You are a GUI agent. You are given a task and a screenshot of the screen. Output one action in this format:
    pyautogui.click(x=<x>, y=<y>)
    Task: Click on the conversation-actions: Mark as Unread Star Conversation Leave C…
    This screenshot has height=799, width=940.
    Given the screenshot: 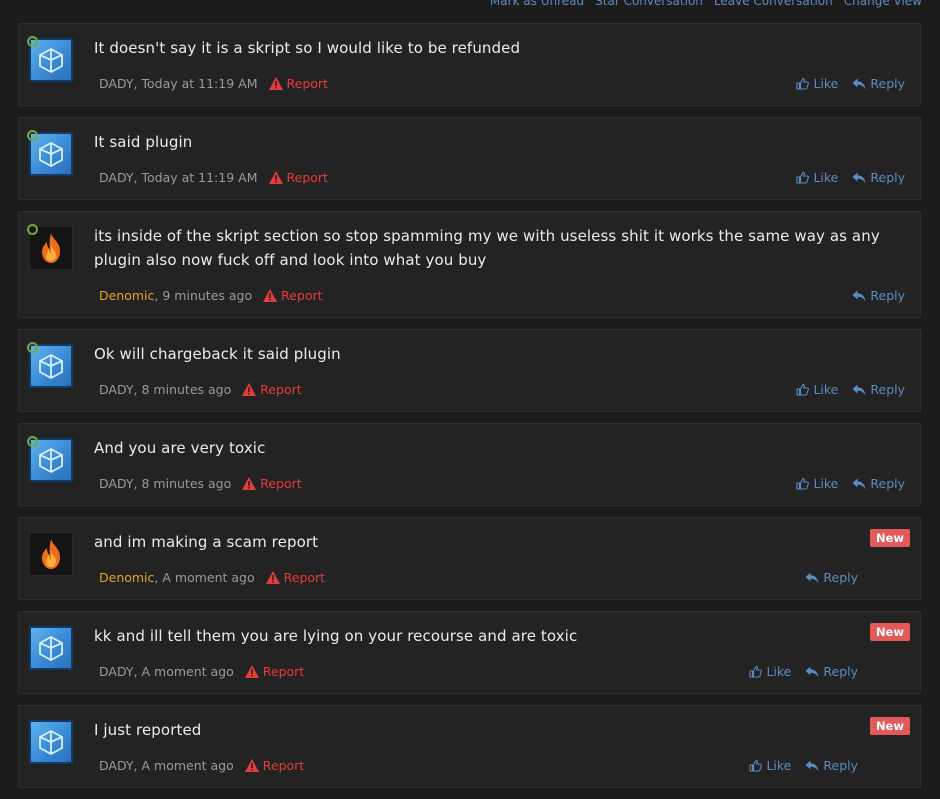 What is the action you would take?
    pyautogui.click(x=706, y=4)
    